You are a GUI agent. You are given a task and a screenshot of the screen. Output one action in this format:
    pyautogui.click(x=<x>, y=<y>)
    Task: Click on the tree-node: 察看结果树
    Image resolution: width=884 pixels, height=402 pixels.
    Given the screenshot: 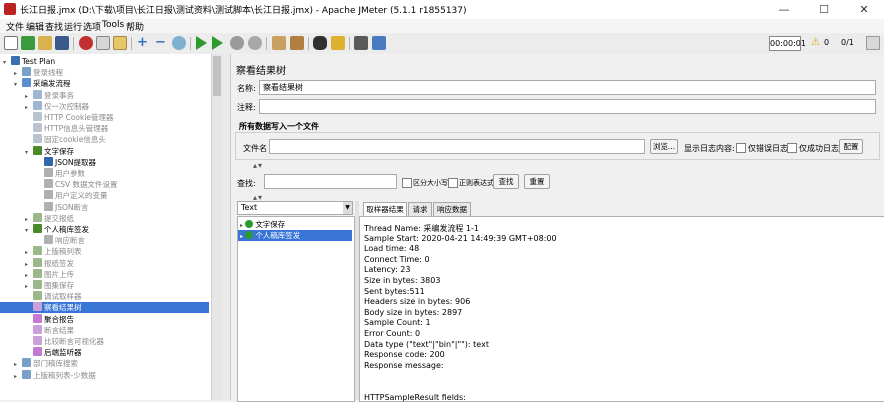 What is the action you would take?
    pyautogui.click(x=104, y=308)
    